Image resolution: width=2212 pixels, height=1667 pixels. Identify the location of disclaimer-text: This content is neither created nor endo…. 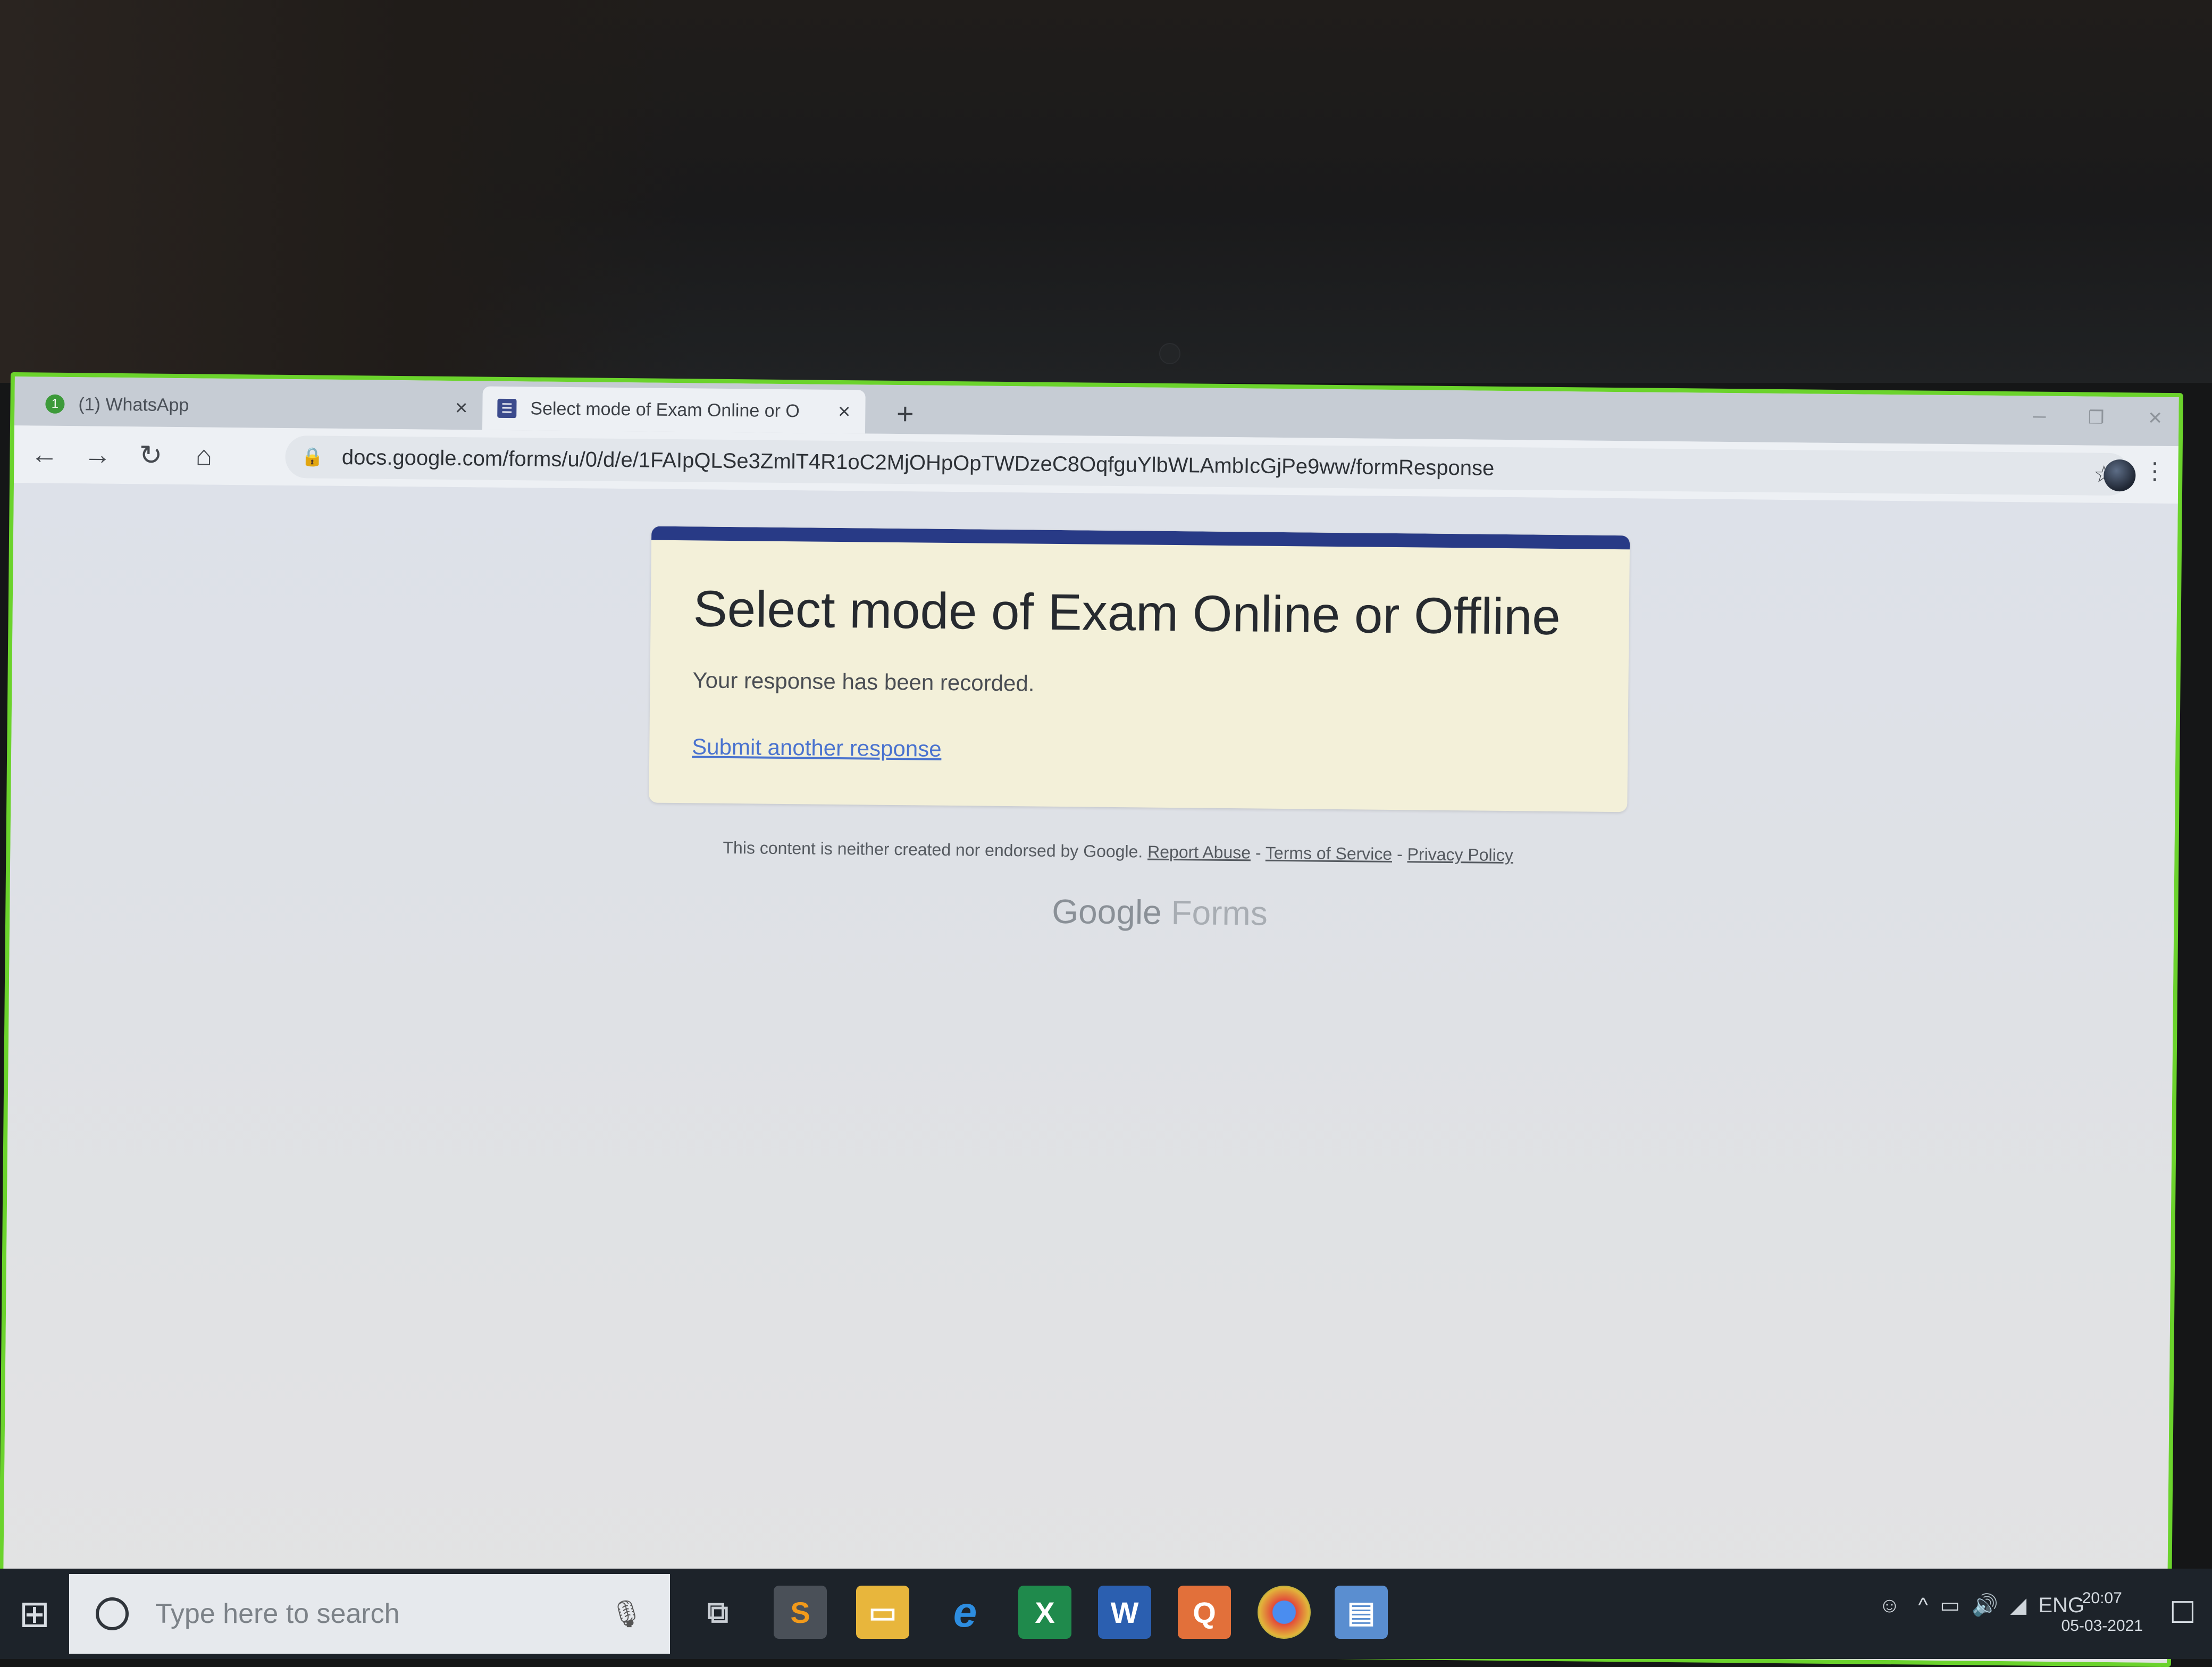
(933, 849).